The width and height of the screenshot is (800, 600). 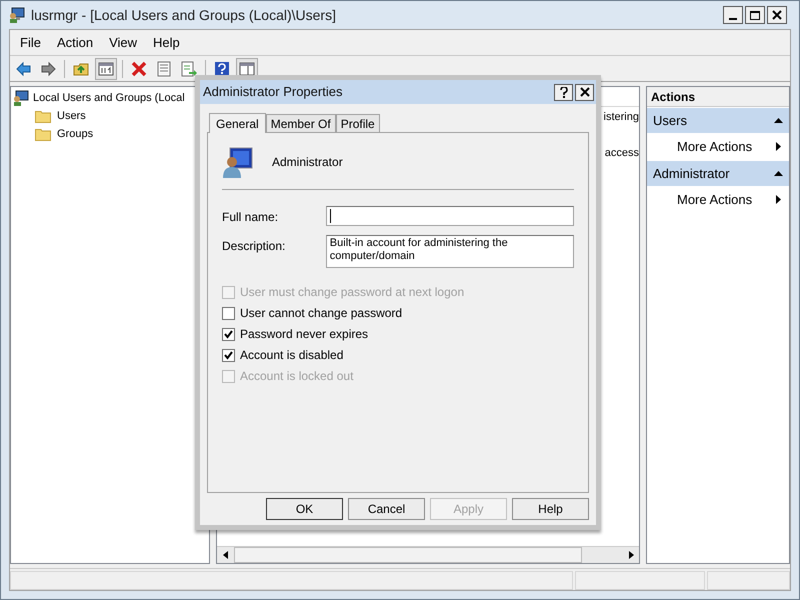 What do you see at coordinates (358, 123) in the screenshot?
I see `tab: Profile` at bounding box center [358, 123].